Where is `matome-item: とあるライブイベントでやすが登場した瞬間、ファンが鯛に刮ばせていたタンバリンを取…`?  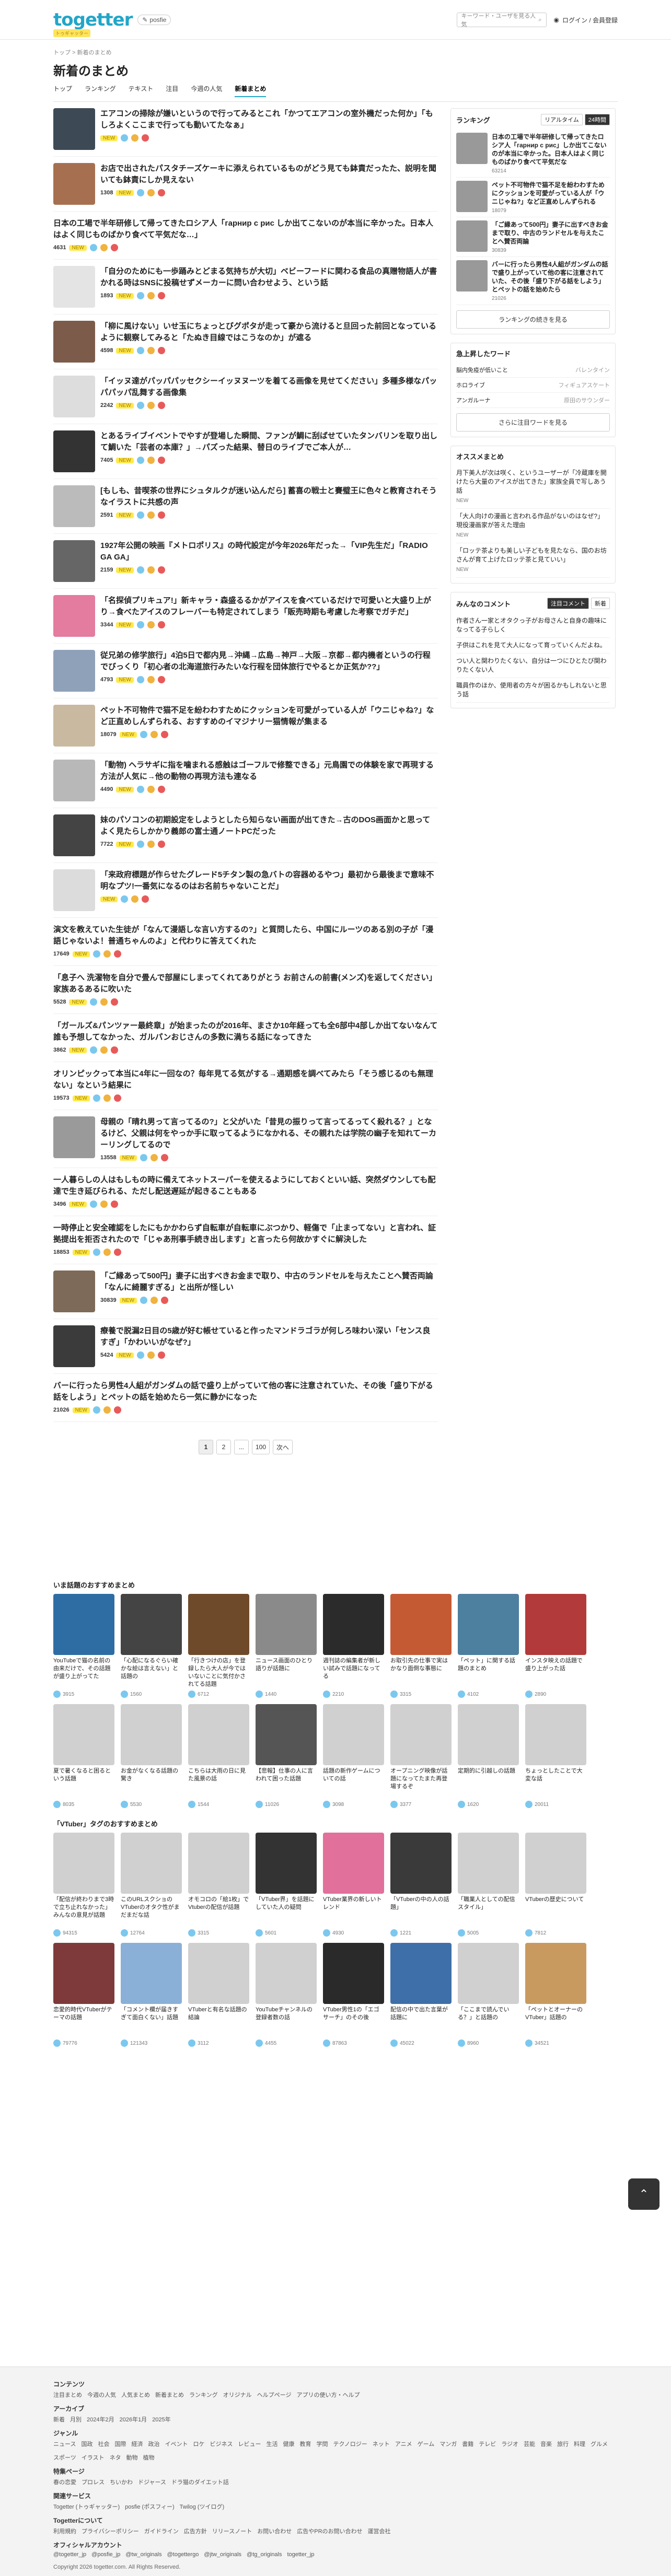 matome-item: とあるライブイベントでやすが登場した瞬間、ファンが鯛に刮ばせていたタンバリンを取… is located at coordinates (245, 451).